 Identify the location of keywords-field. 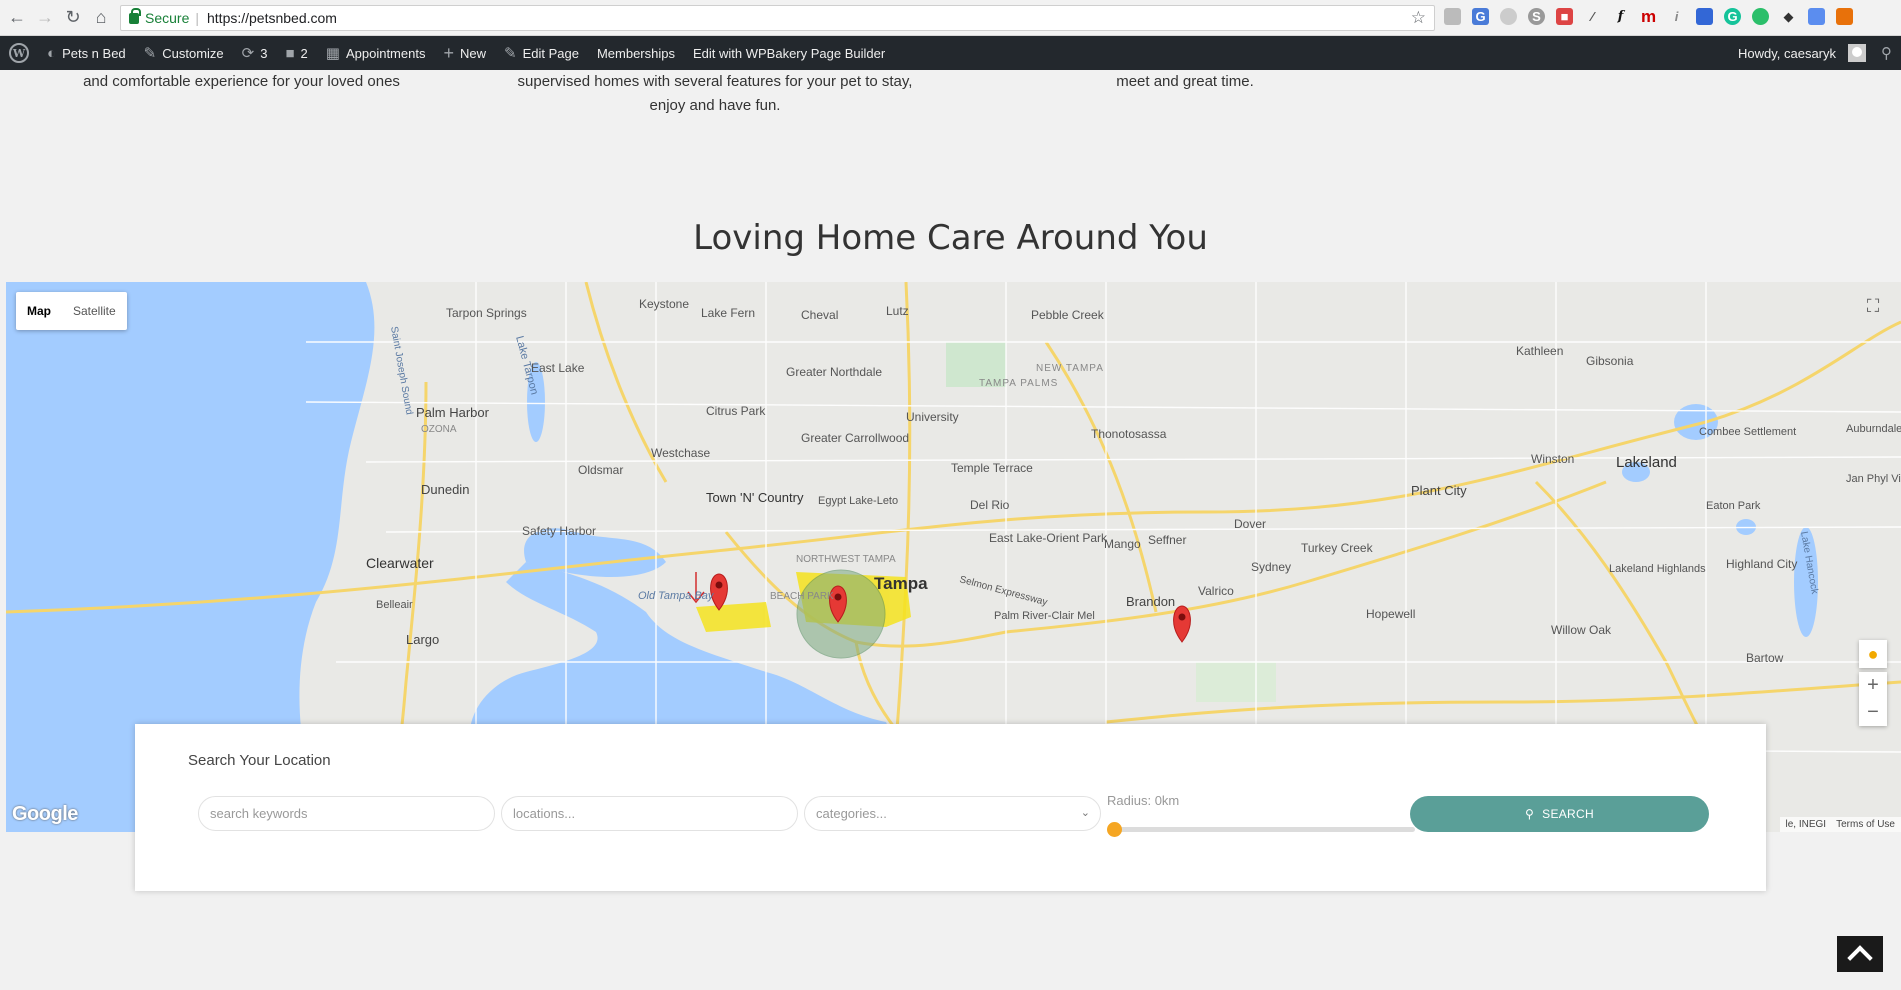
(346, 813).